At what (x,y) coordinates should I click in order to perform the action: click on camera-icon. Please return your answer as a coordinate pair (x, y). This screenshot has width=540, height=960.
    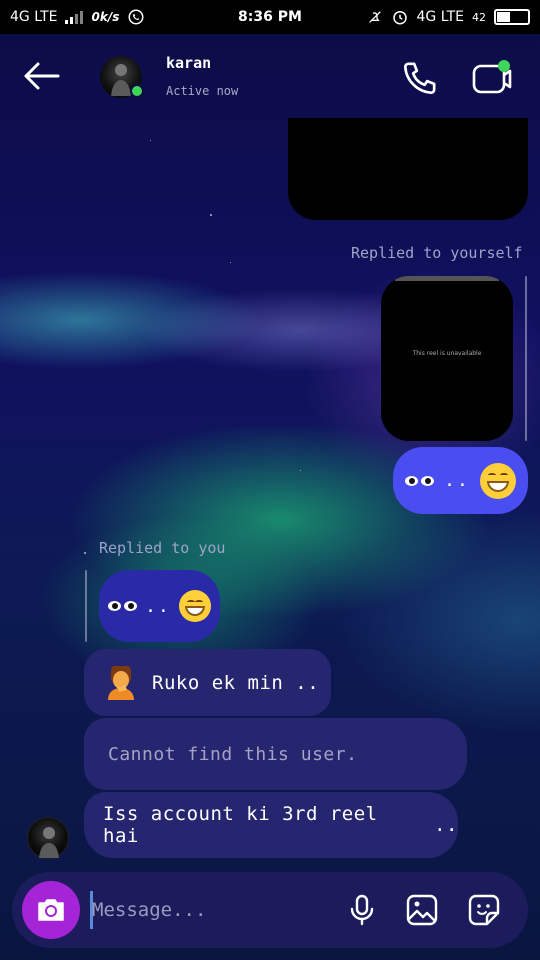
    Looking at the image, I should click on (51, 910).